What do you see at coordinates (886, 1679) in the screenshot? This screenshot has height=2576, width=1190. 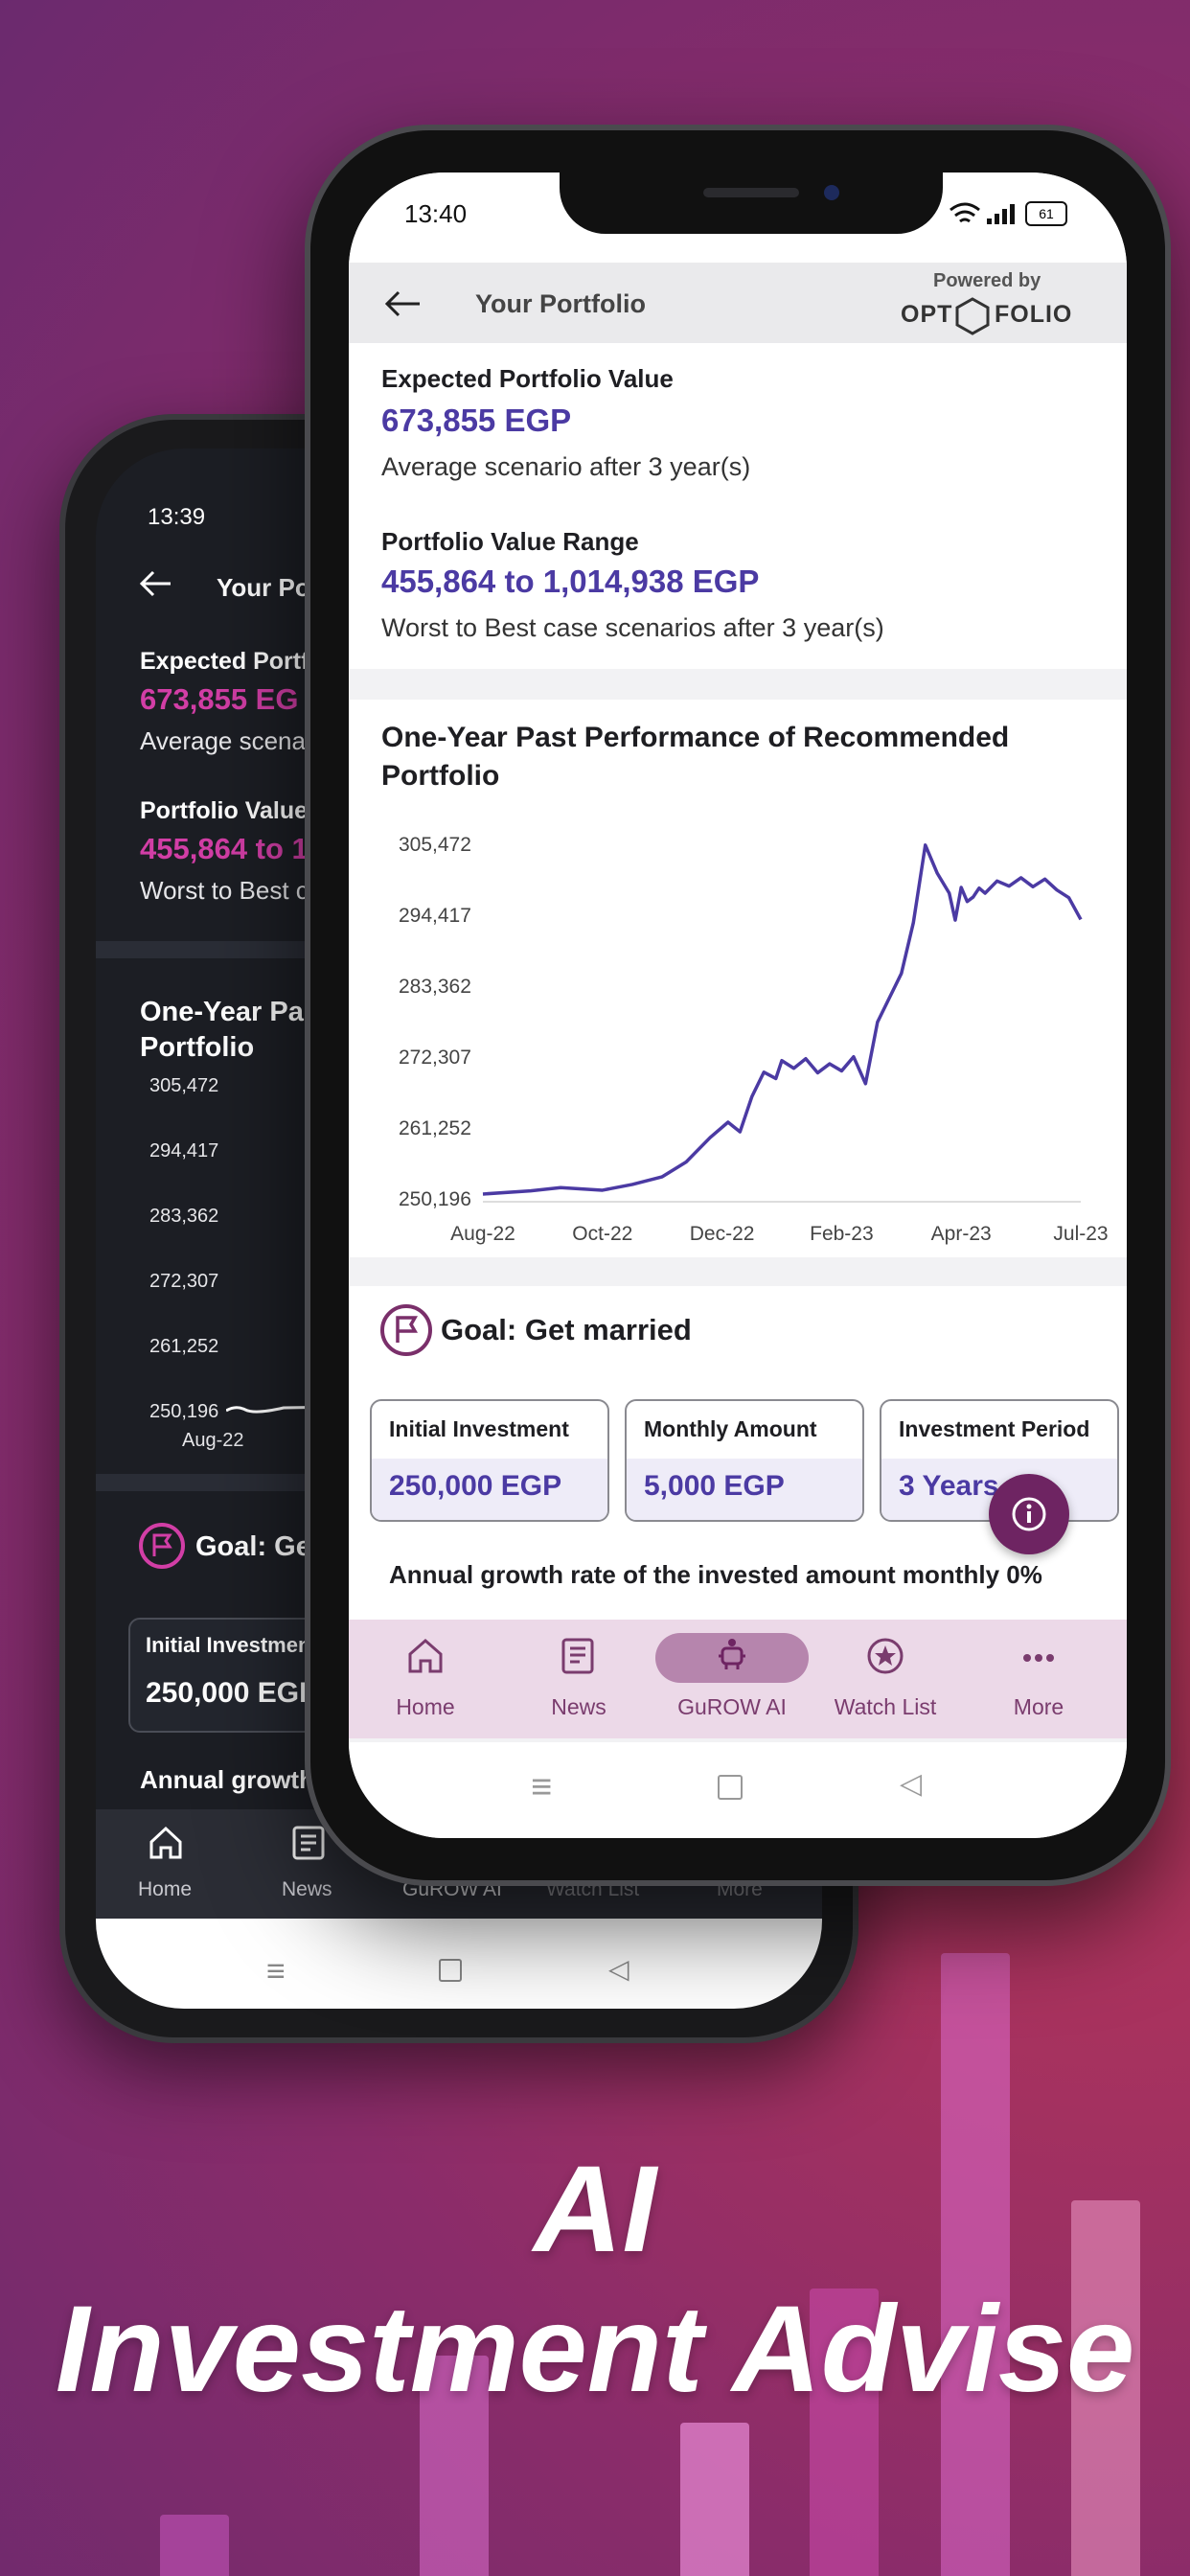 I see `nav-item-watch-list: Watch List` at bounding box center [886, 1679].